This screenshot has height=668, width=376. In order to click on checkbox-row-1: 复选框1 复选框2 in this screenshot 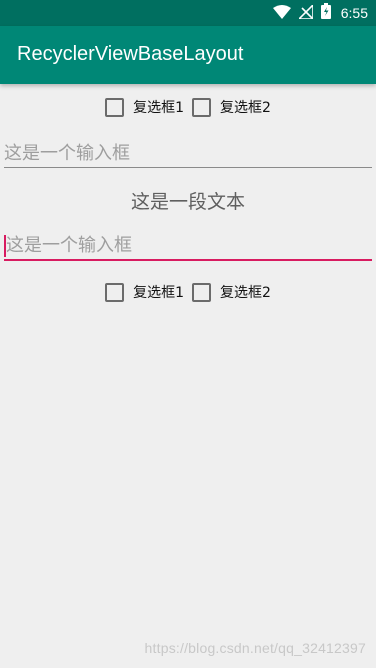, I will do `click(188, 107)`.